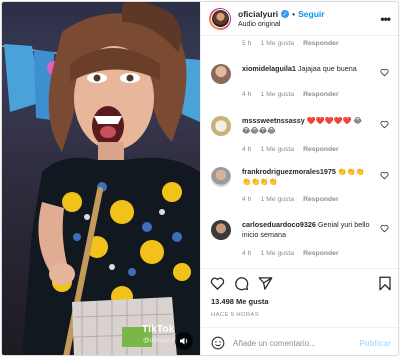 The width and height of the screenshot is (400, 357). I want to click on publish-button: Publicar, so click(375, 343).